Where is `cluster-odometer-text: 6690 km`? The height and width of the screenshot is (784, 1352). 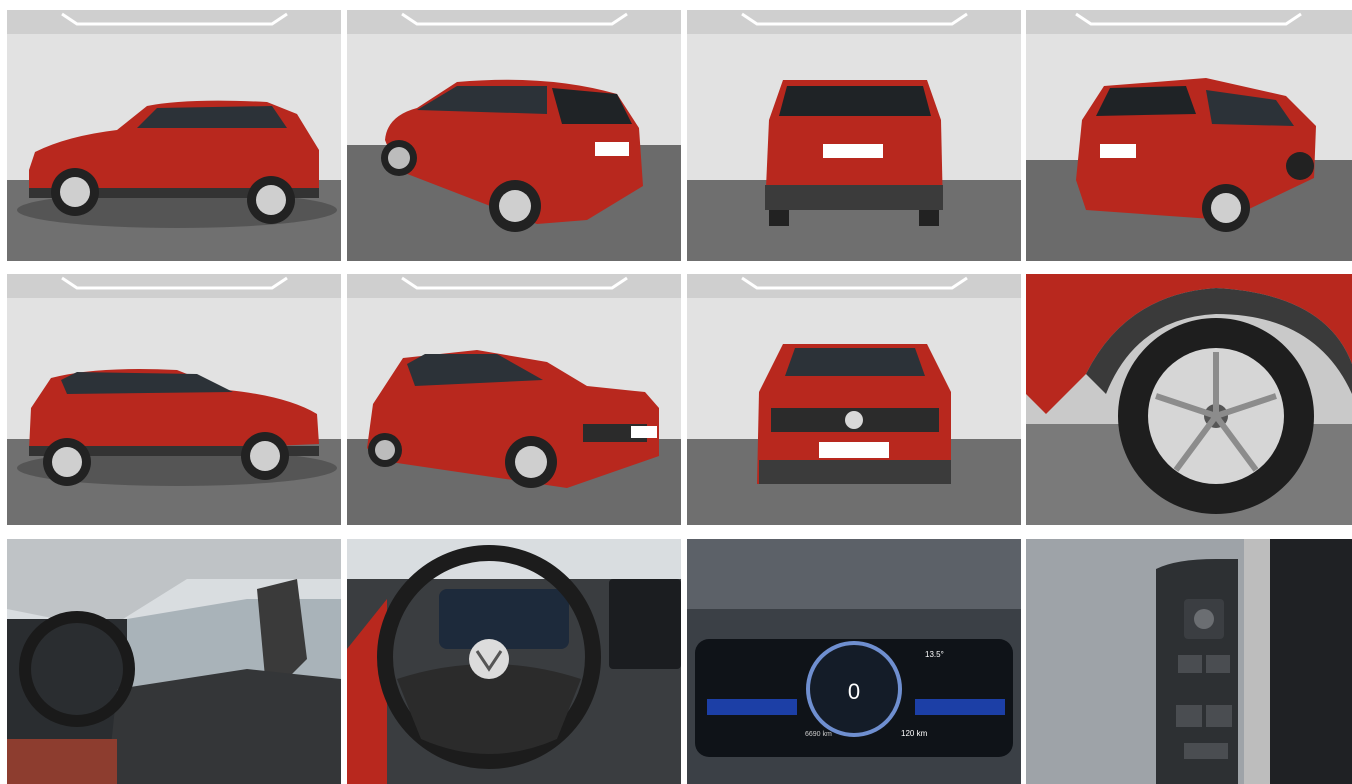
cluster-odometer-text: 6690 km is located at coordinates (818, 734).